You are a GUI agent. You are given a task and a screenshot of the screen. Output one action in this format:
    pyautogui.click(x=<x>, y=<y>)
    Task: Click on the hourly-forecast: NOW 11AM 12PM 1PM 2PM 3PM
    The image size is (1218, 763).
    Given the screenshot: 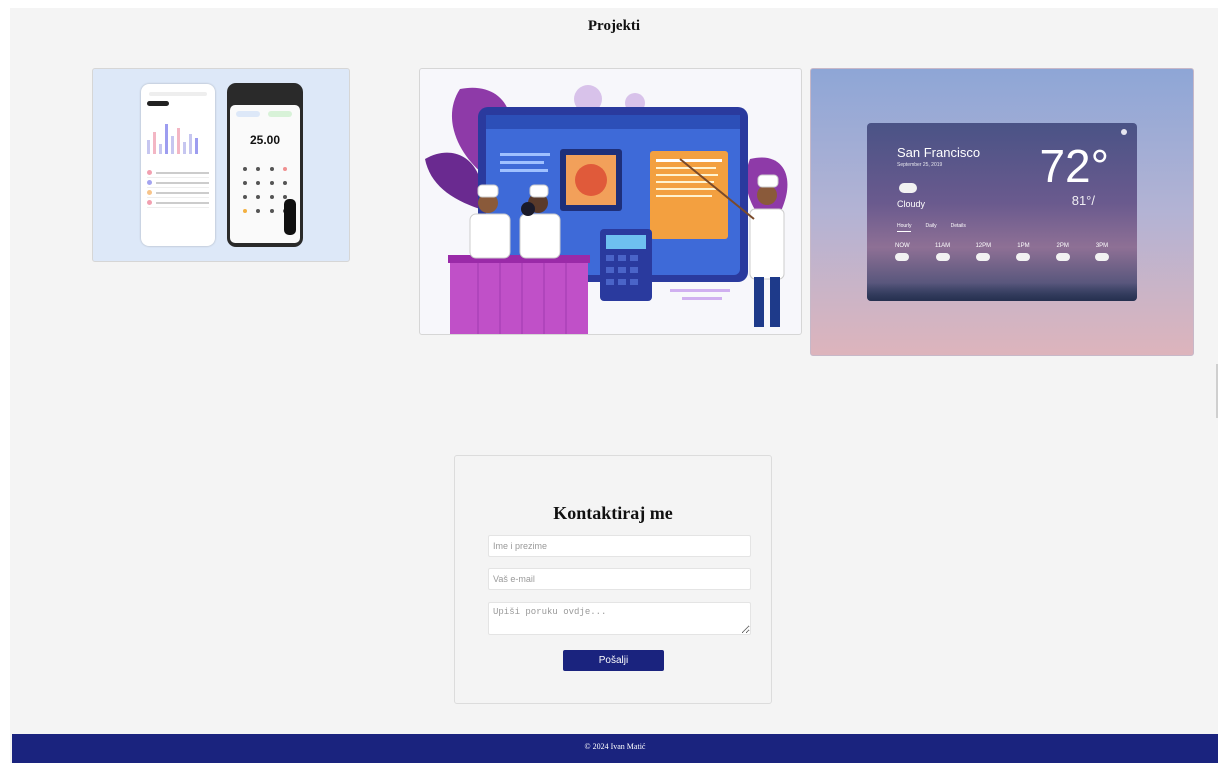 What is the action you would take?
    pyautogui.click(x=1001, y=252)
    